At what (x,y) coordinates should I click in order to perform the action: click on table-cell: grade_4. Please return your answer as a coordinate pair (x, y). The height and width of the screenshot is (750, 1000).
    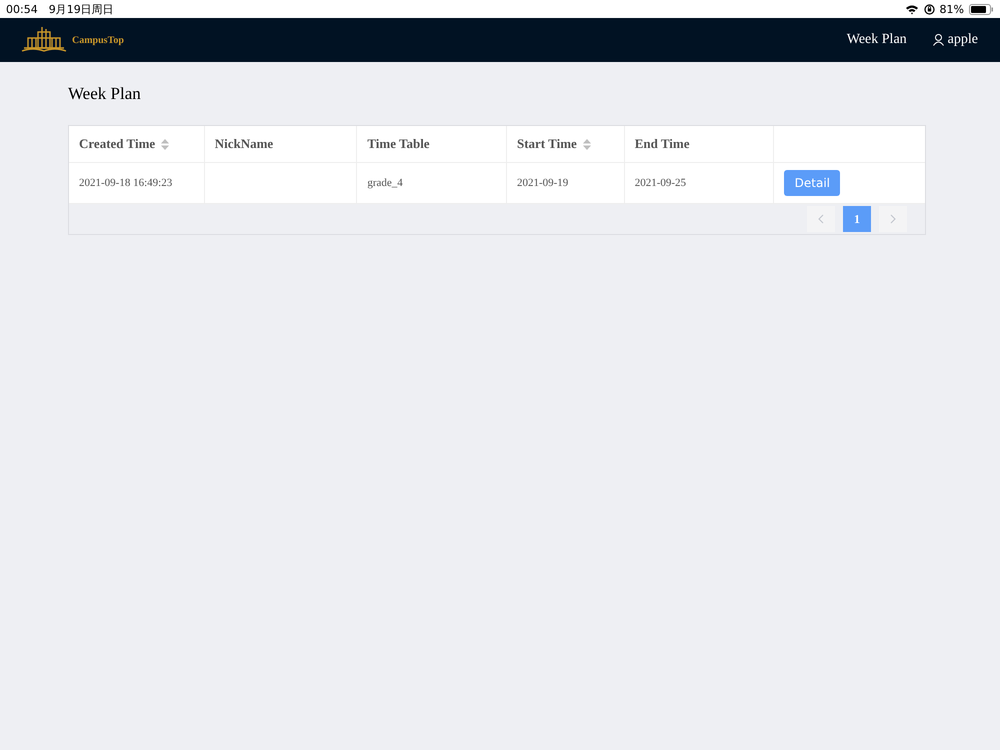
    Looking at the image, I should click on (432, 183).